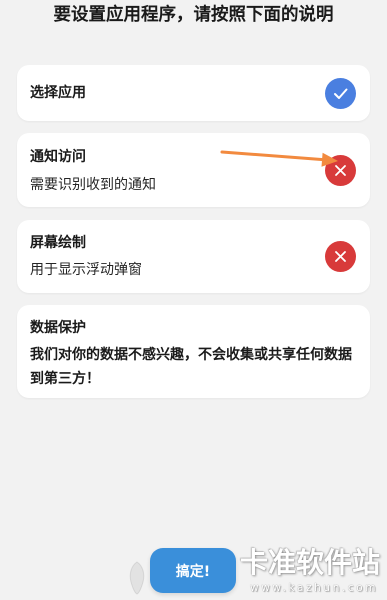  I want to click on privacy-body: 我们对你的数据不感兴趣，不会收集或共享任何数据到第三方！, so click(191, 367).